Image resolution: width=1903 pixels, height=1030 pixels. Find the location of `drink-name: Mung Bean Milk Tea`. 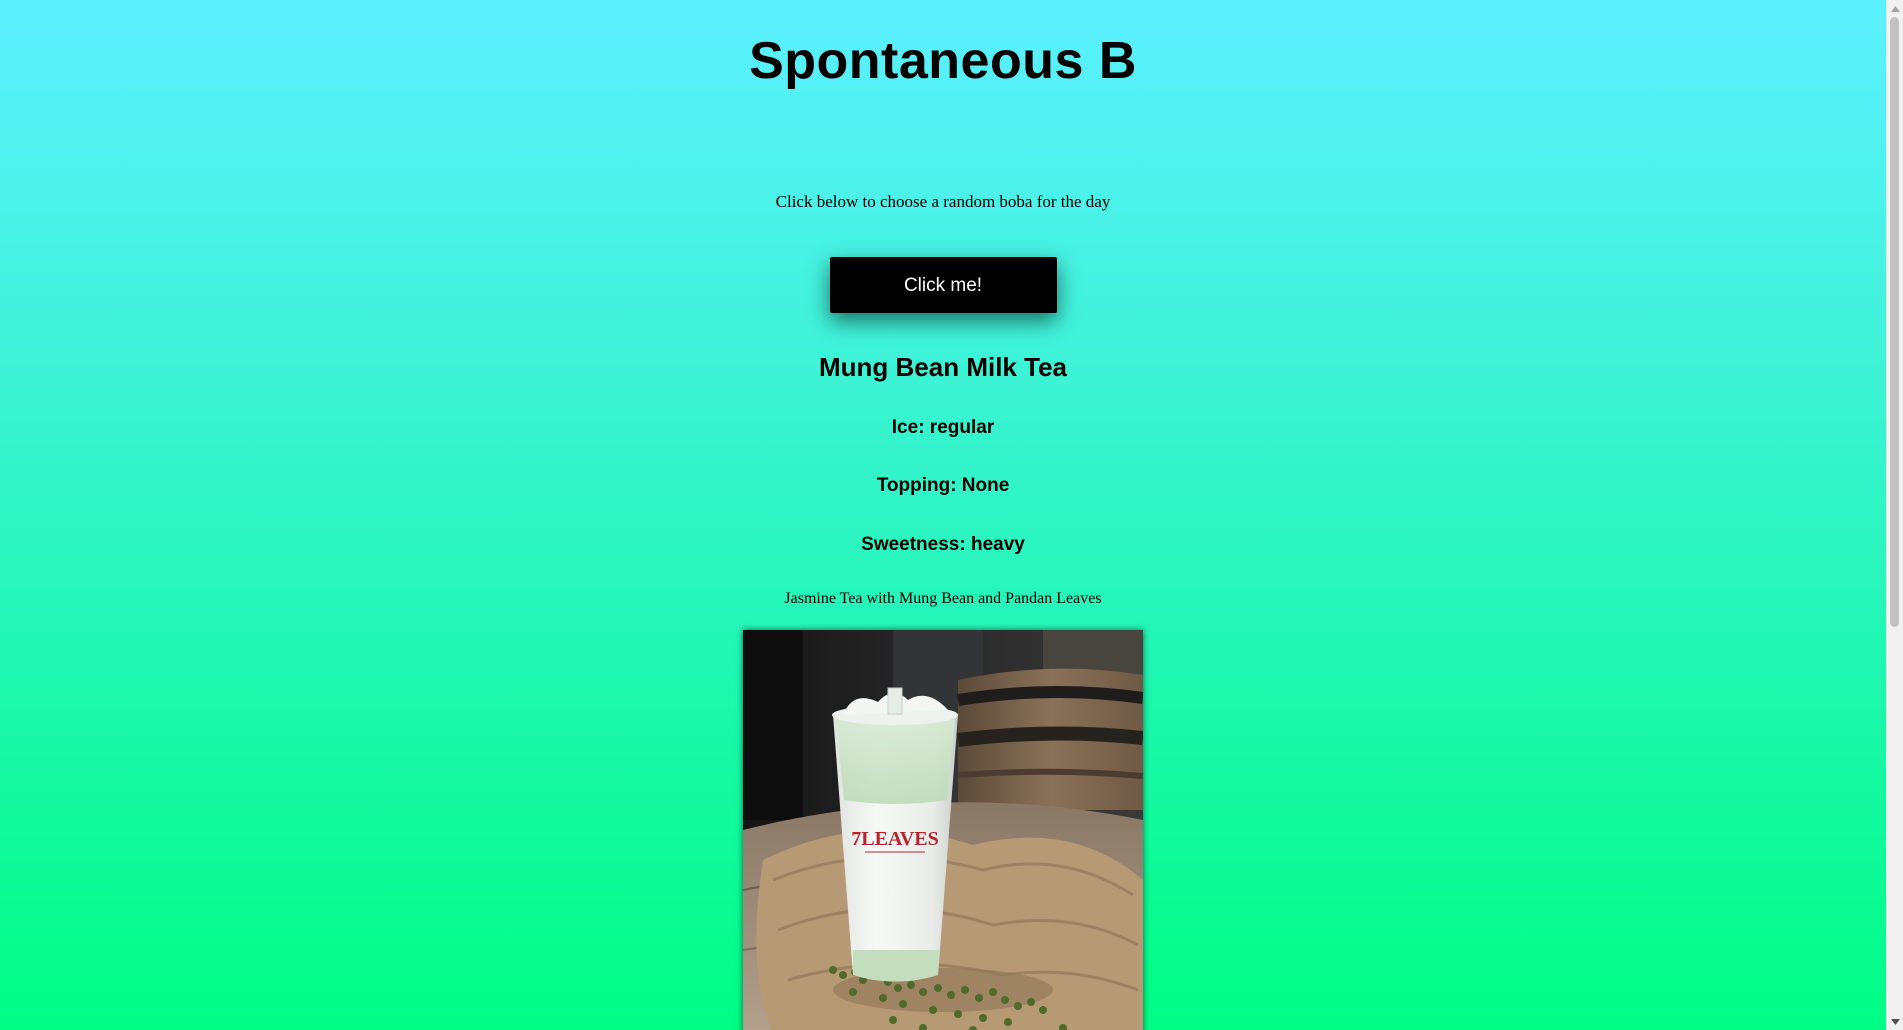

drink-name: Mung Bean Milk Tea is located at coordinates (943, 367).